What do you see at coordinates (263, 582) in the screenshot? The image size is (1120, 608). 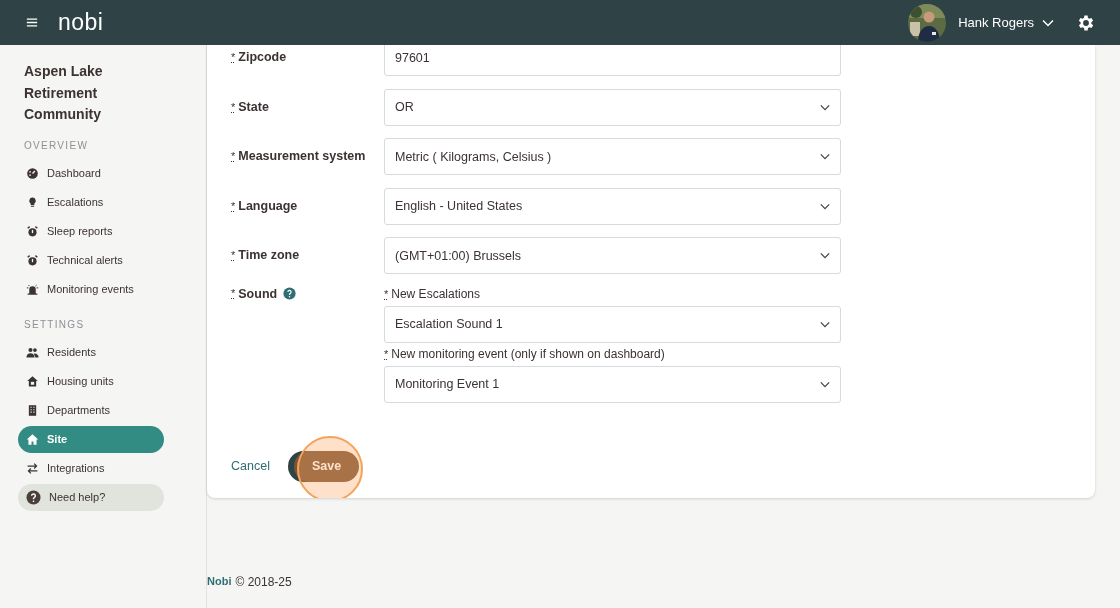 I see `copyright: © 2018-25` at bounding box center [263, 582].